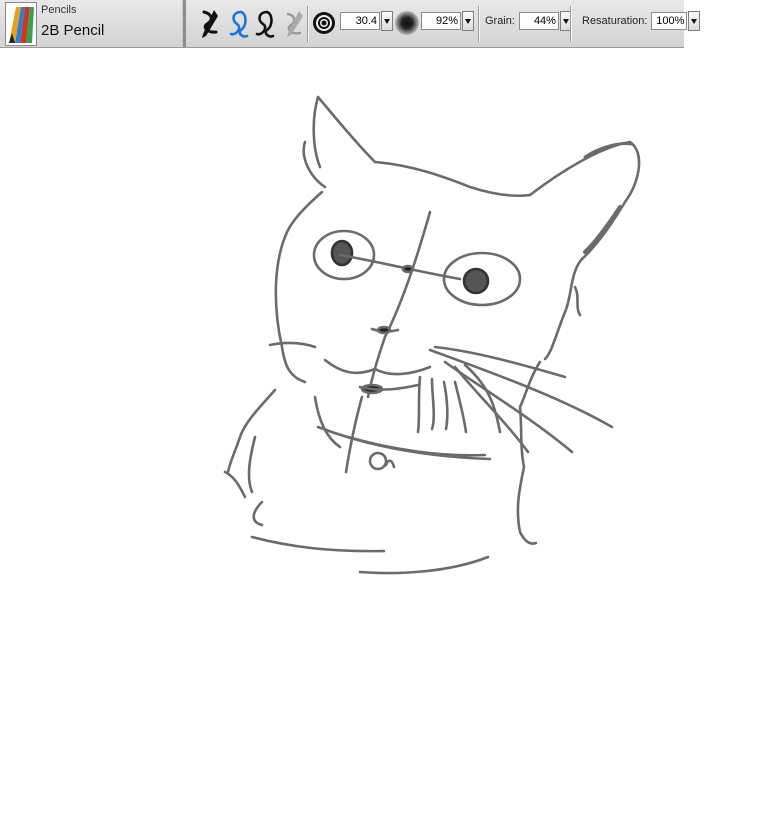 The height and width of the screenshot is (815, 768). I want to click on resaturation-label: Resaturation:, so click(615, 21).